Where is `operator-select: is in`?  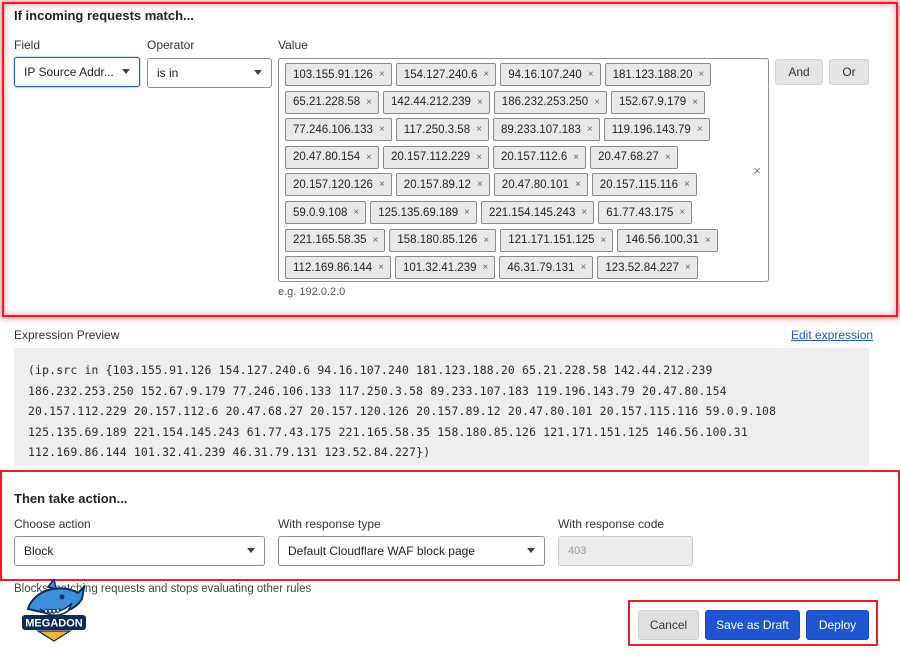 operator-select: is in is located at coordinates (209, 73).